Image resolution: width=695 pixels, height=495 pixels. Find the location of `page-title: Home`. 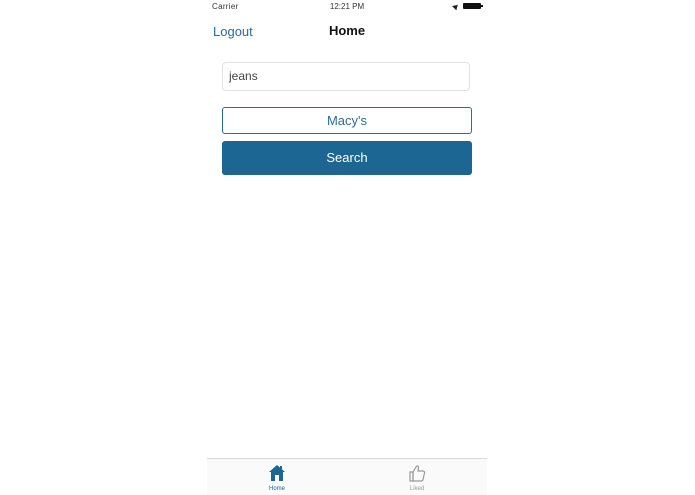

page-title: Home is located at coordinates (347, 30).